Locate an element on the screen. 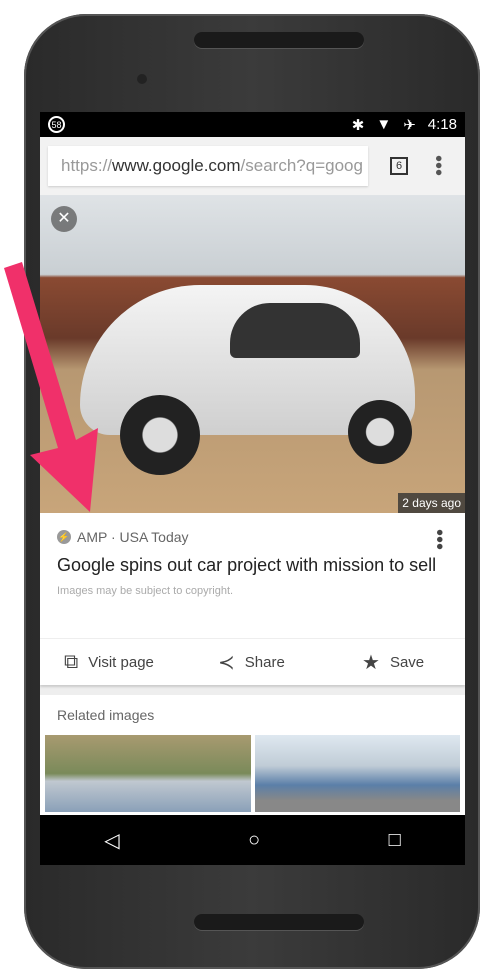 This screenshot has width=500, height=980. arrow-icon is located at coordinates (51, 387).